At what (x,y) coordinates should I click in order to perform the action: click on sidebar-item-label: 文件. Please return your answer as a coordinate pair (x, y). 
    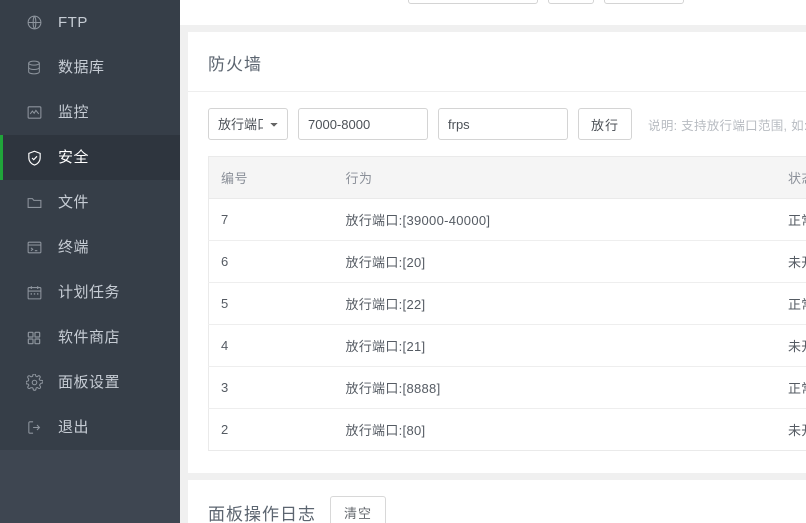
    Looking at the image, I should click on (74, 202).